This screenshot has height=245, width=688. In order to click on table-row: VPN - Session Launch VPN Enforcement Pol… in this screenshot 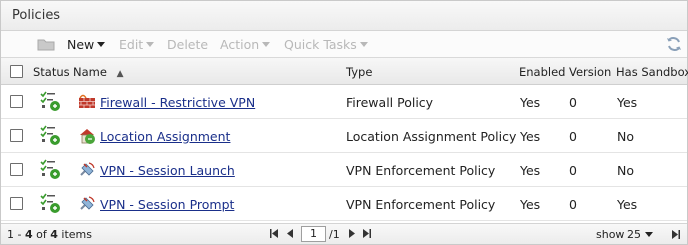, I will do `click(344, 170)`.